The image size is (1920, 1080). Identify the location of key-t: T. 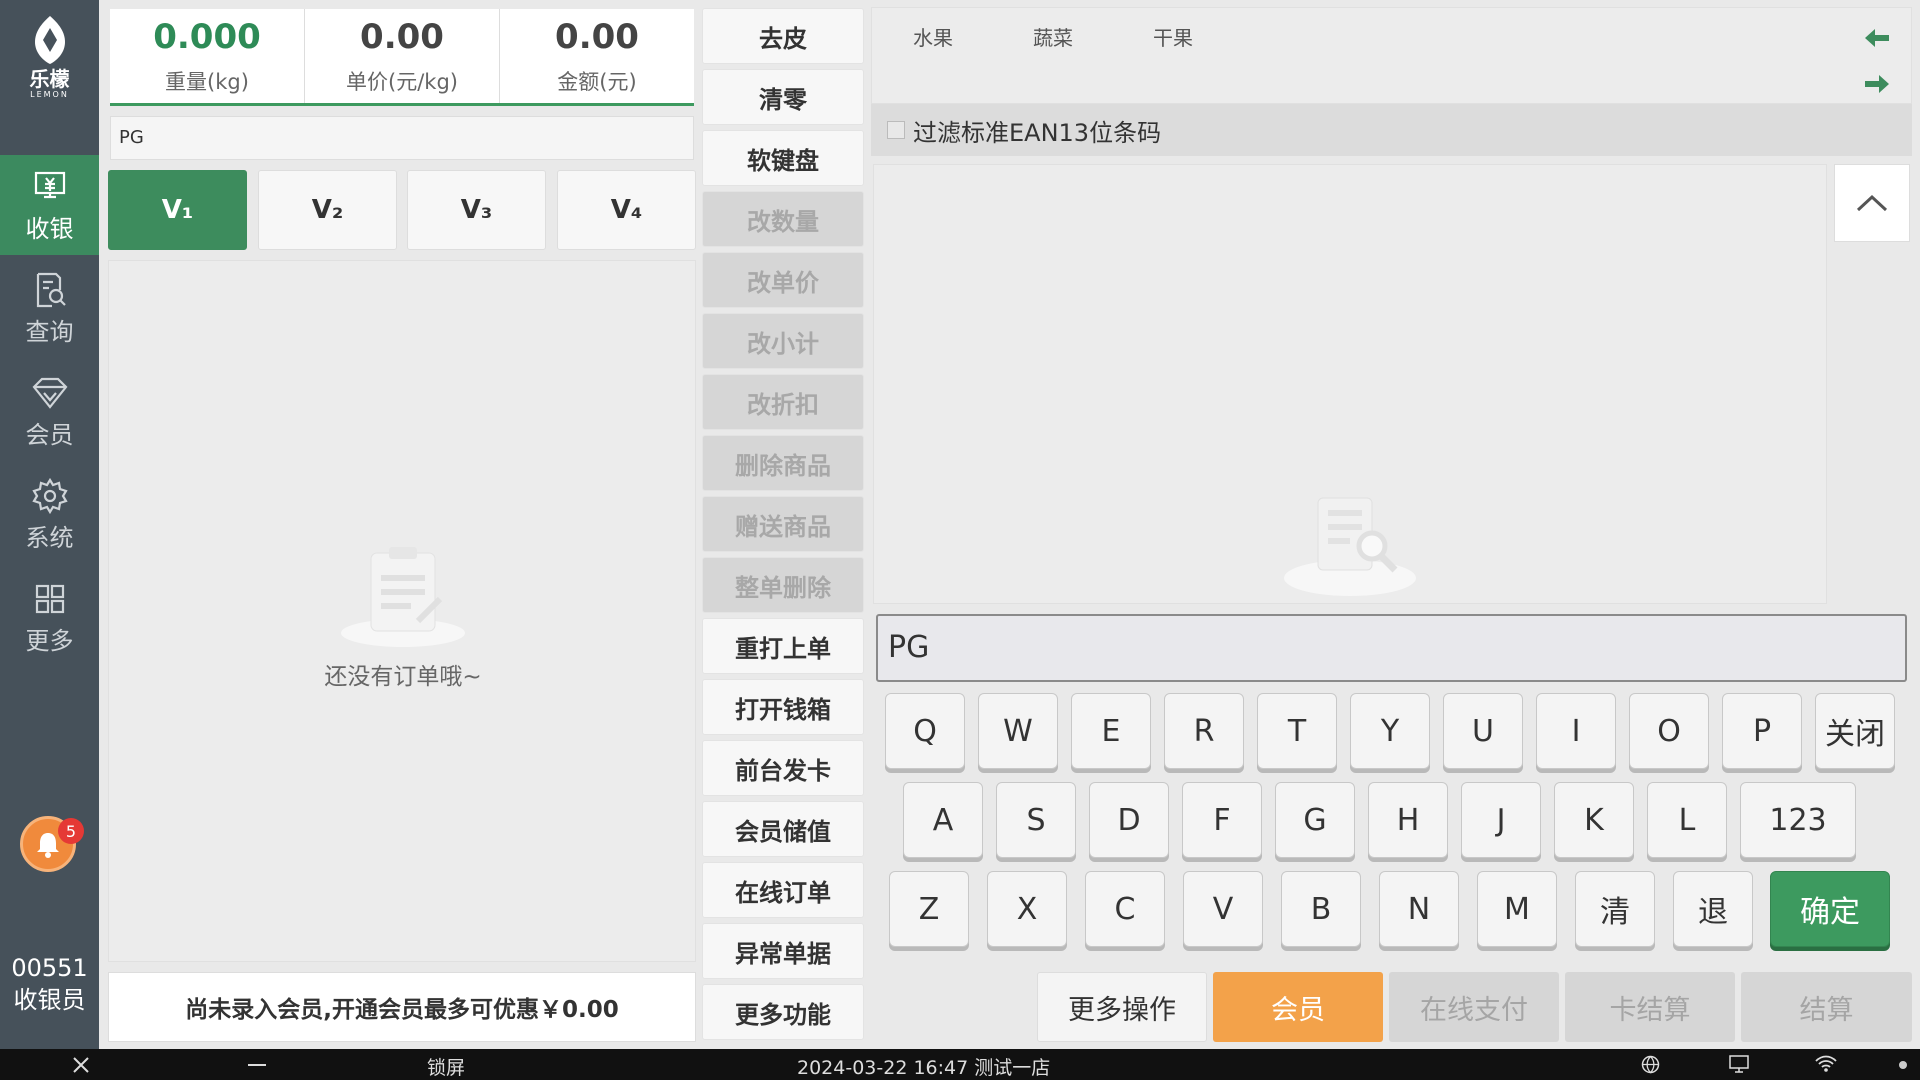
(1297, 731).